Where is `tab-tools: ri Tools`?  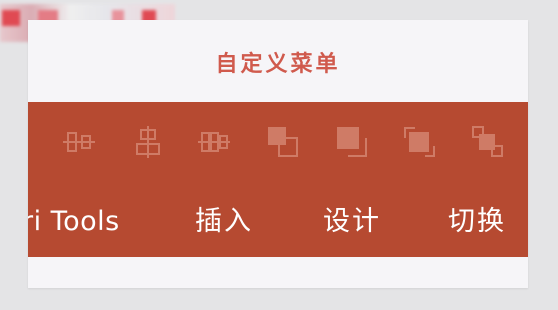 tab-tools: ri Tools is located at coordinates (74, 222).